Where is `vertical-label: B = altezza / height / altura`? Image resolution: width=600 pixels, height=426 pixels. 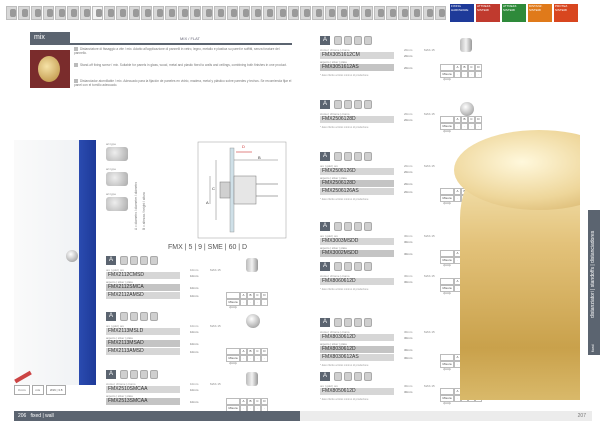 vertical-label: B = altezza / height / altura is located at coordinates (144, 211).